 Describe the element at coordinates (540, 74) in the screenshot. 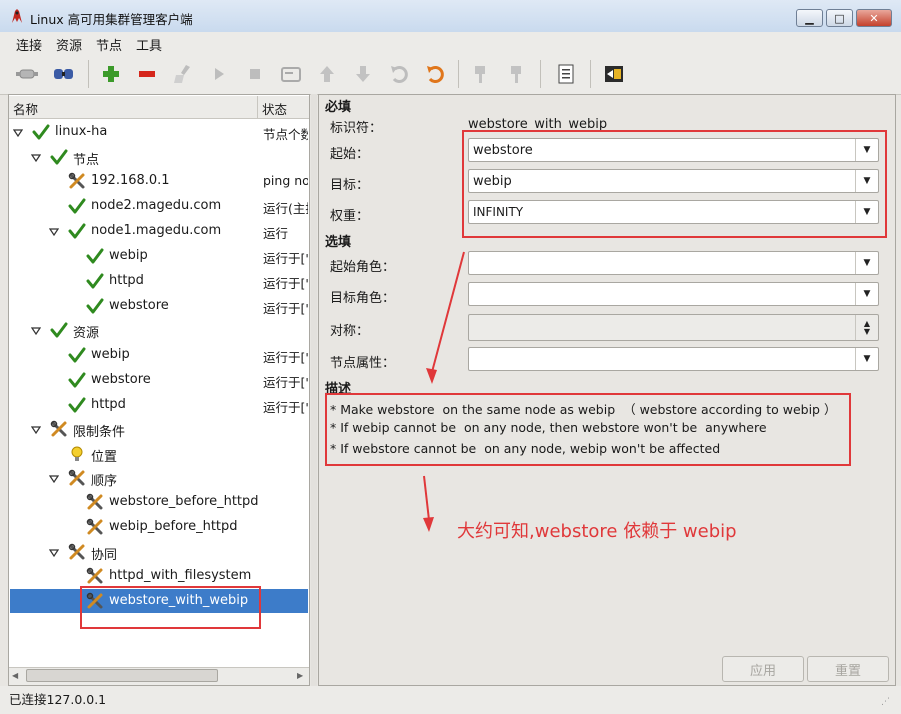

I see `toolbar-separator` at that location.